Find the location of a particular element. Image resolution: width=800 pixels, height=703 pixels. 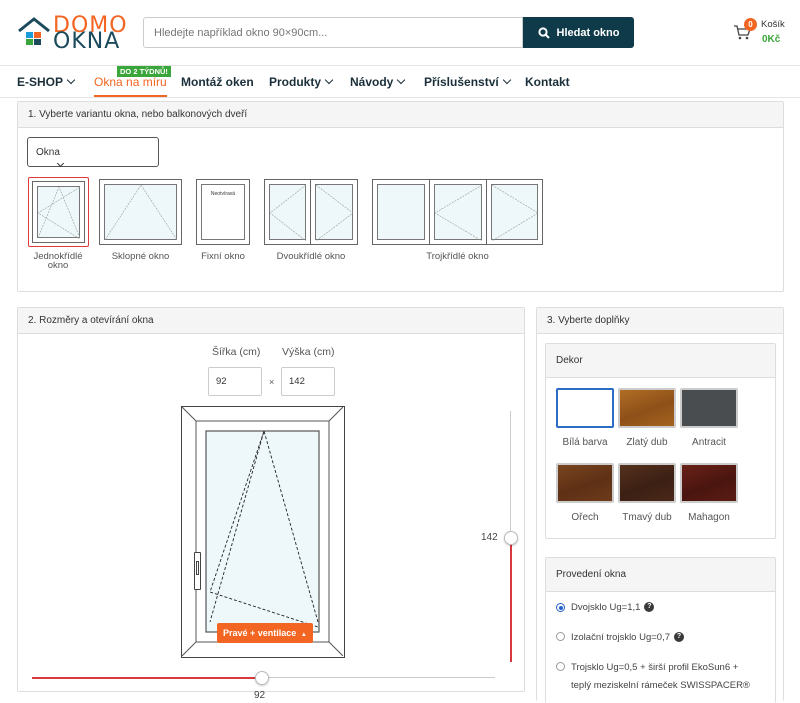

handle-grip is located at coordinates (197, 568).